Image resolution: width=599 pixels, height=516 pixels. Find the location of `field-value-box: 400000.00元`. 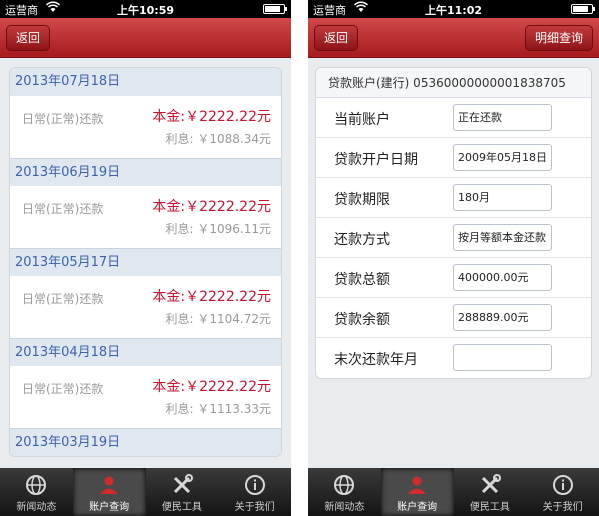

field-value-box: 400000.00元 is located at coordinates (502, 277).